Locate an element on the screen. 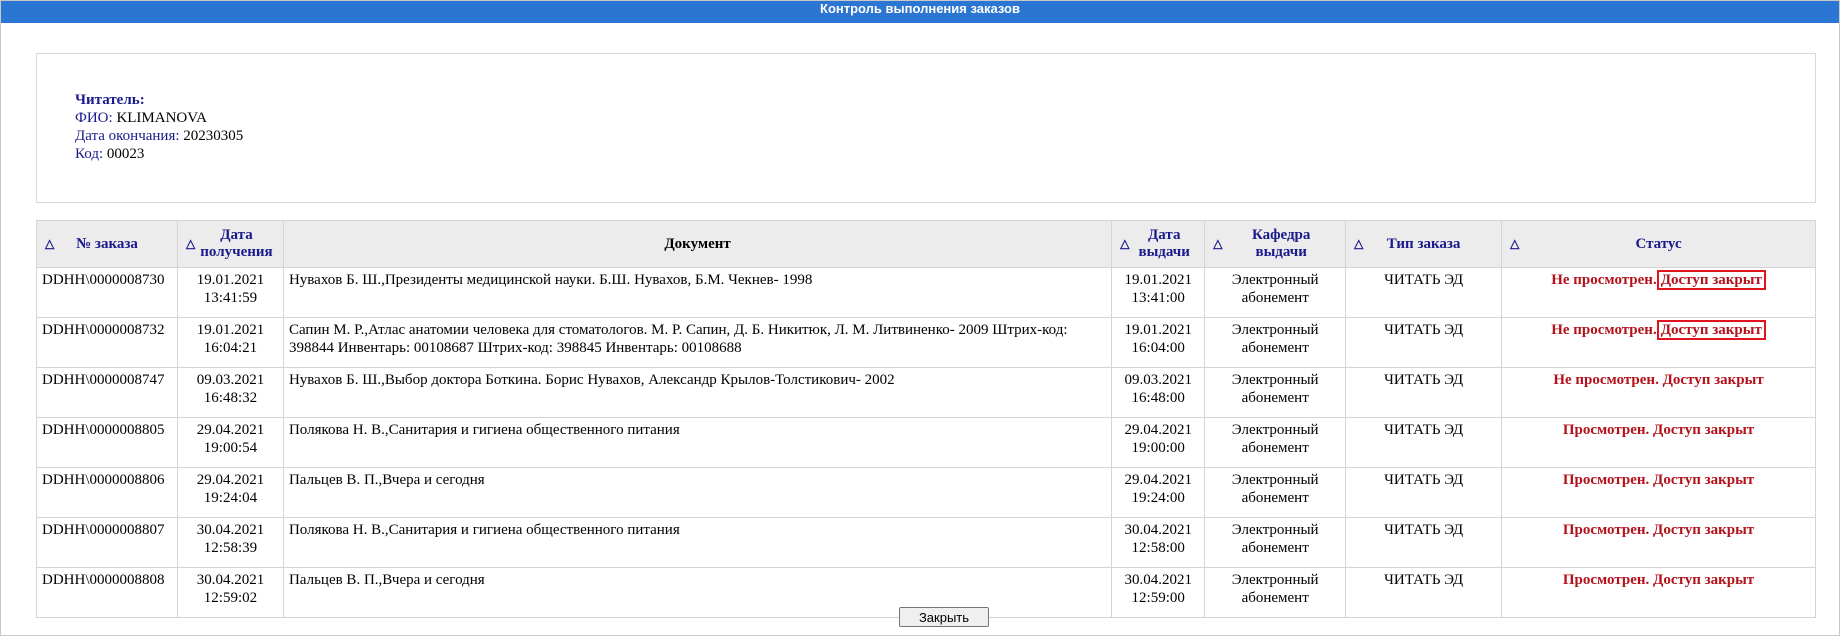  received-datetime: 19.01.2021 13:41:59 is located at coordinates (230, 292).